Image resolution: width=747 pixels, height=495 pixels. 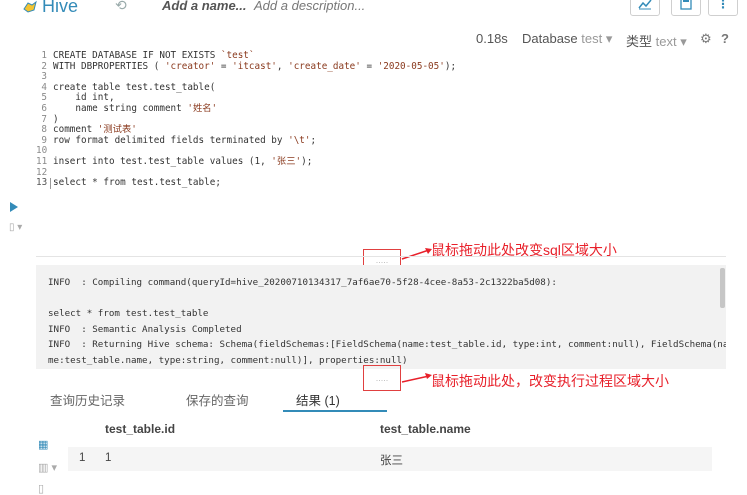 I want to click on database-label: Database, so click(x=550, y=38).